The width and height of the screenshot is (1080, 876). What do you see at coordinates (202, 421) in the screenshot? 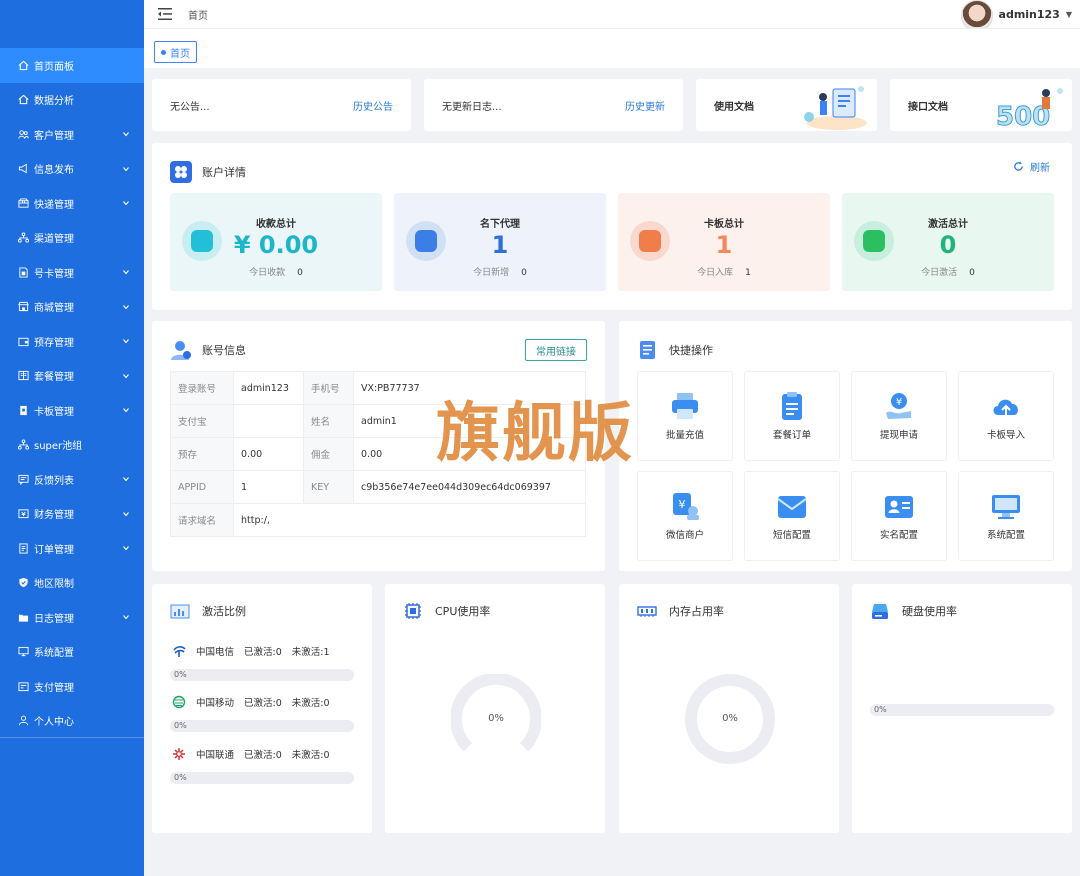
I see `alipay-label: 支付宝` at bounding box center [202, 421].